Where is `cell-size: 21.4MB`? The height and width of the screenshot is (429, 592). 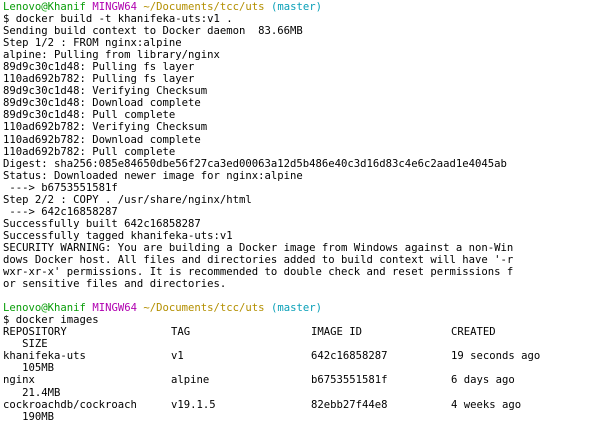
cell-size: 21.4MB is located at coordinates (32, 392).